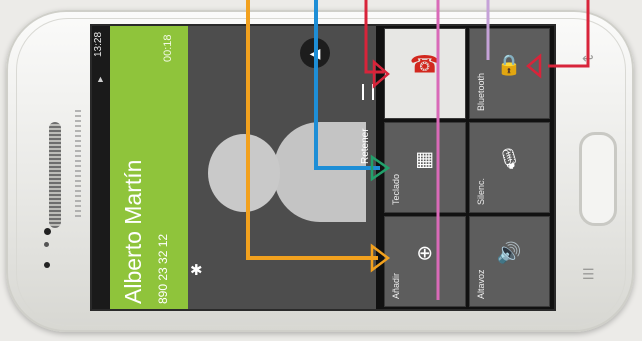  Describe the element at coordinates (315, 53) in the screenshot. I see `volume-icon: ◀` at that location.